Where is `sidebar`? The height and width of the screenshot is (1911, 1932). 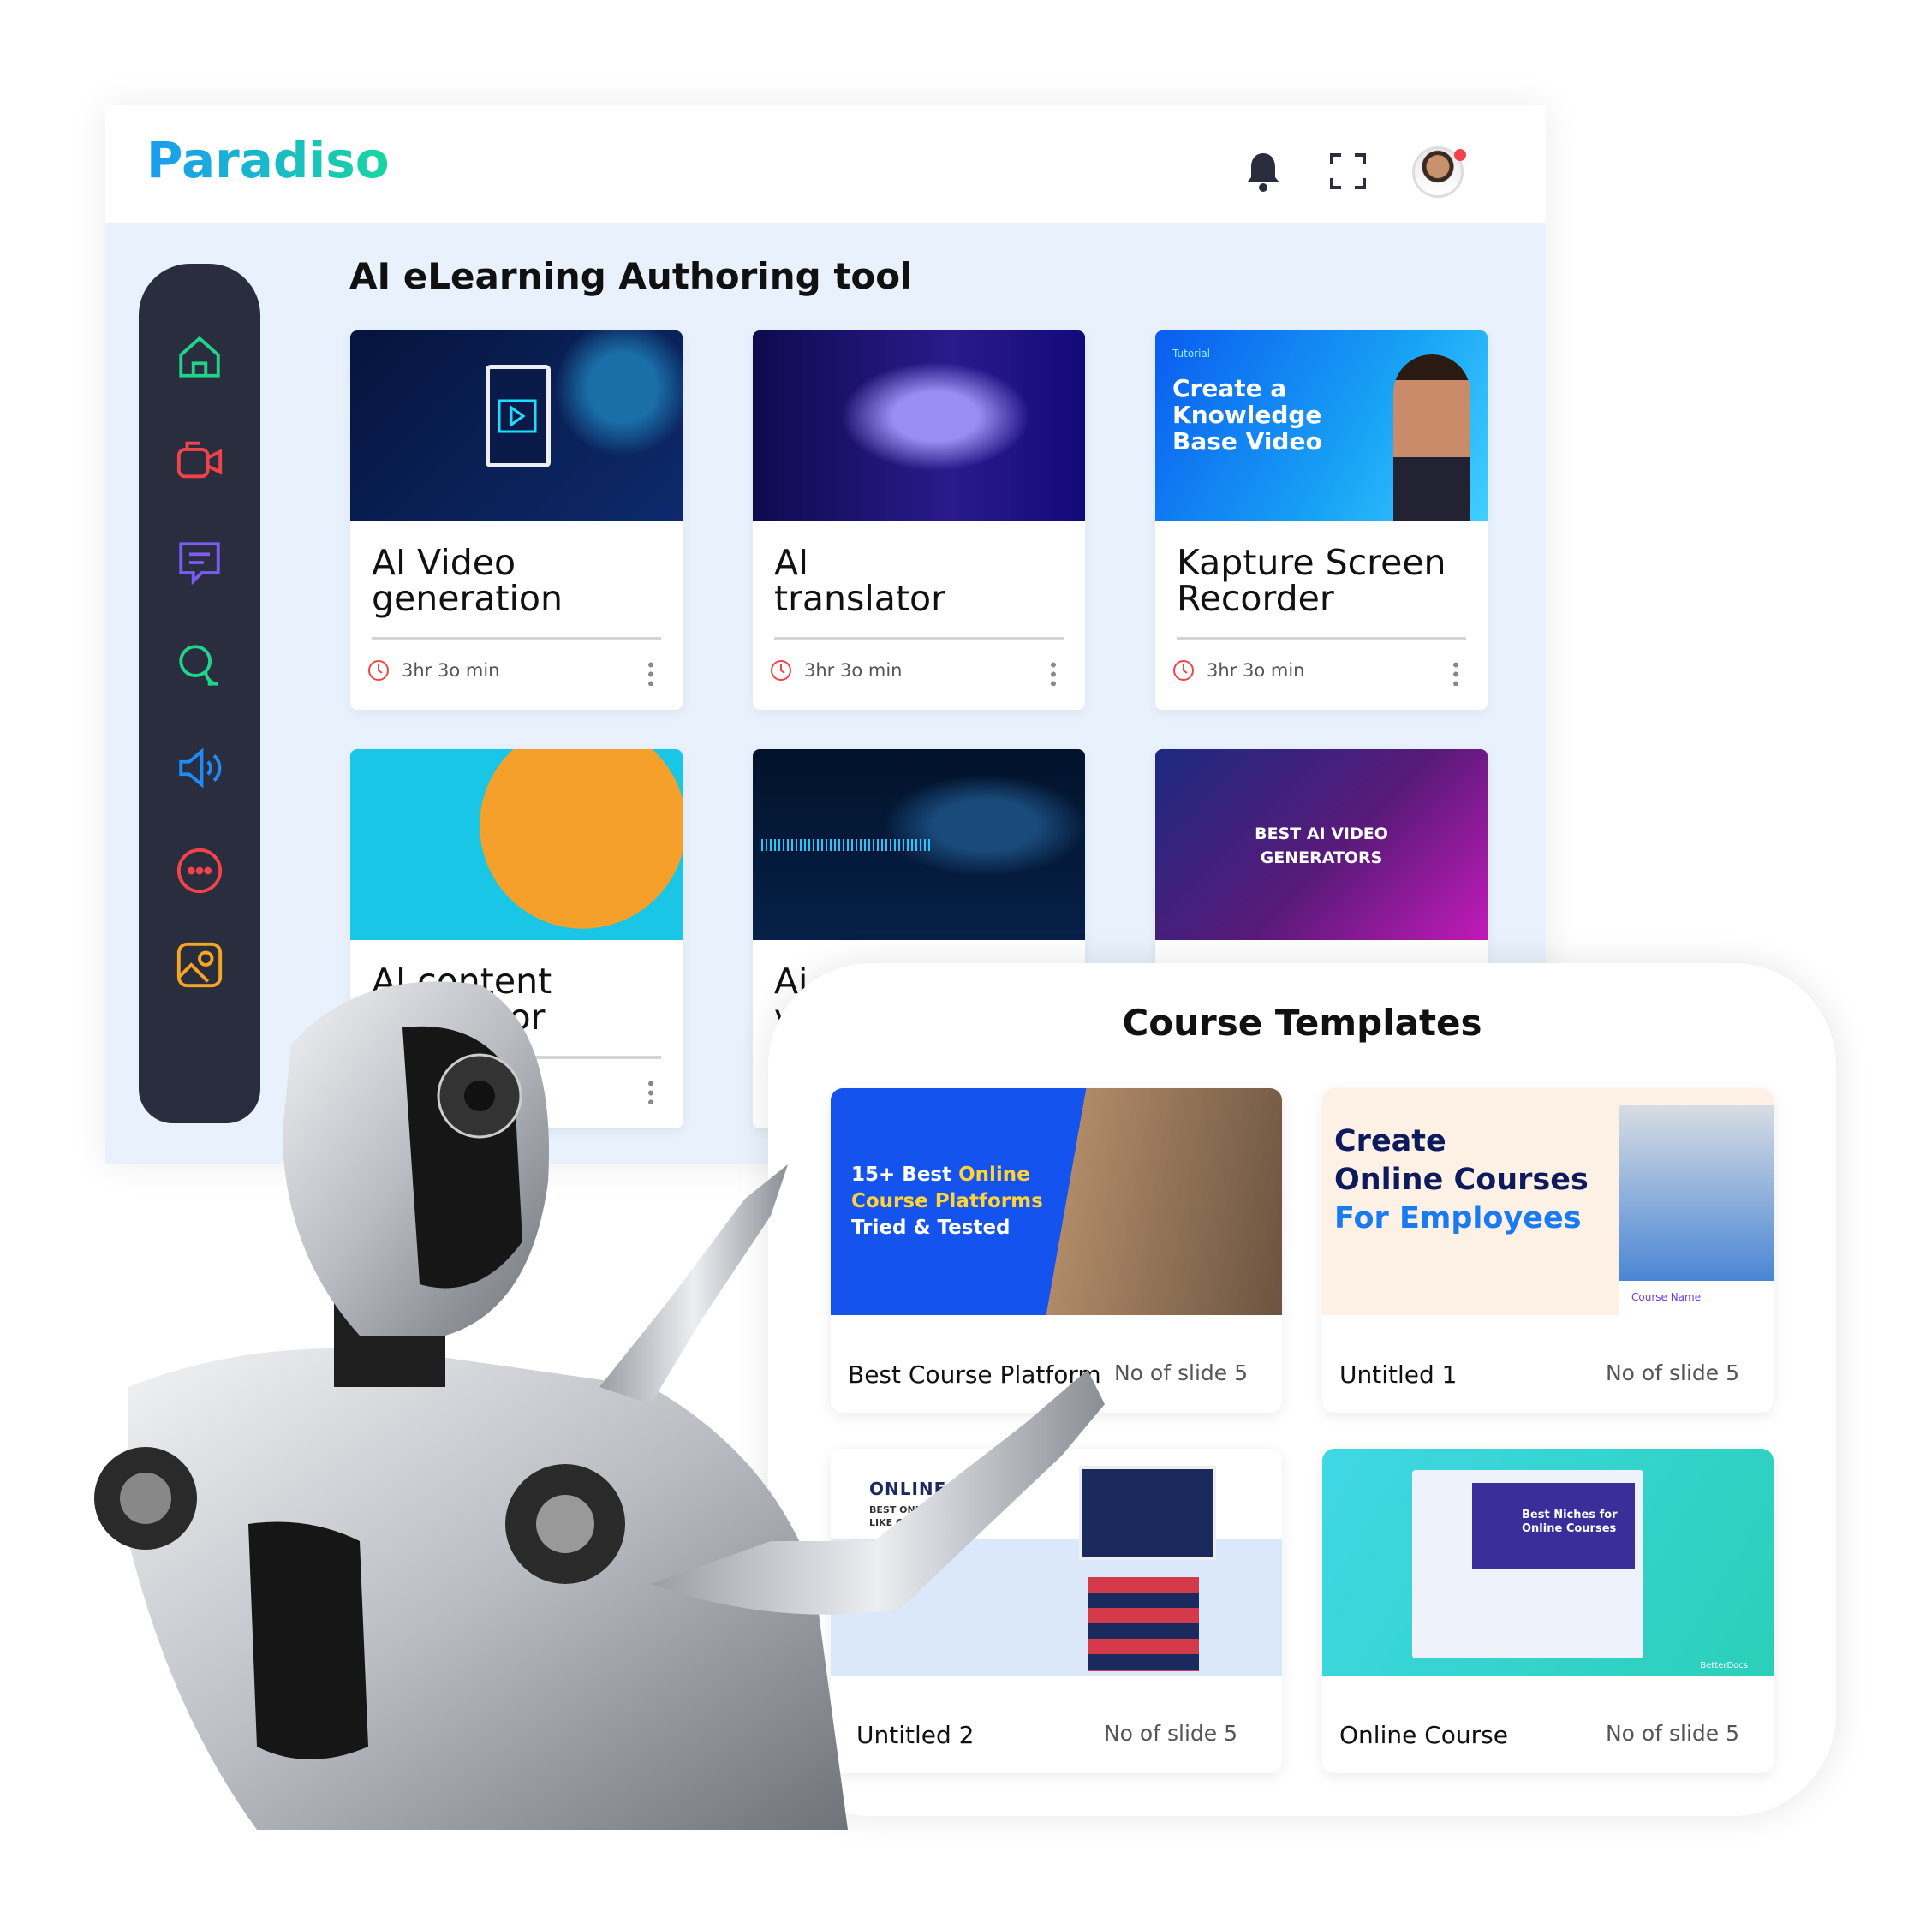 sidebar is located at coordinates (199, 694).